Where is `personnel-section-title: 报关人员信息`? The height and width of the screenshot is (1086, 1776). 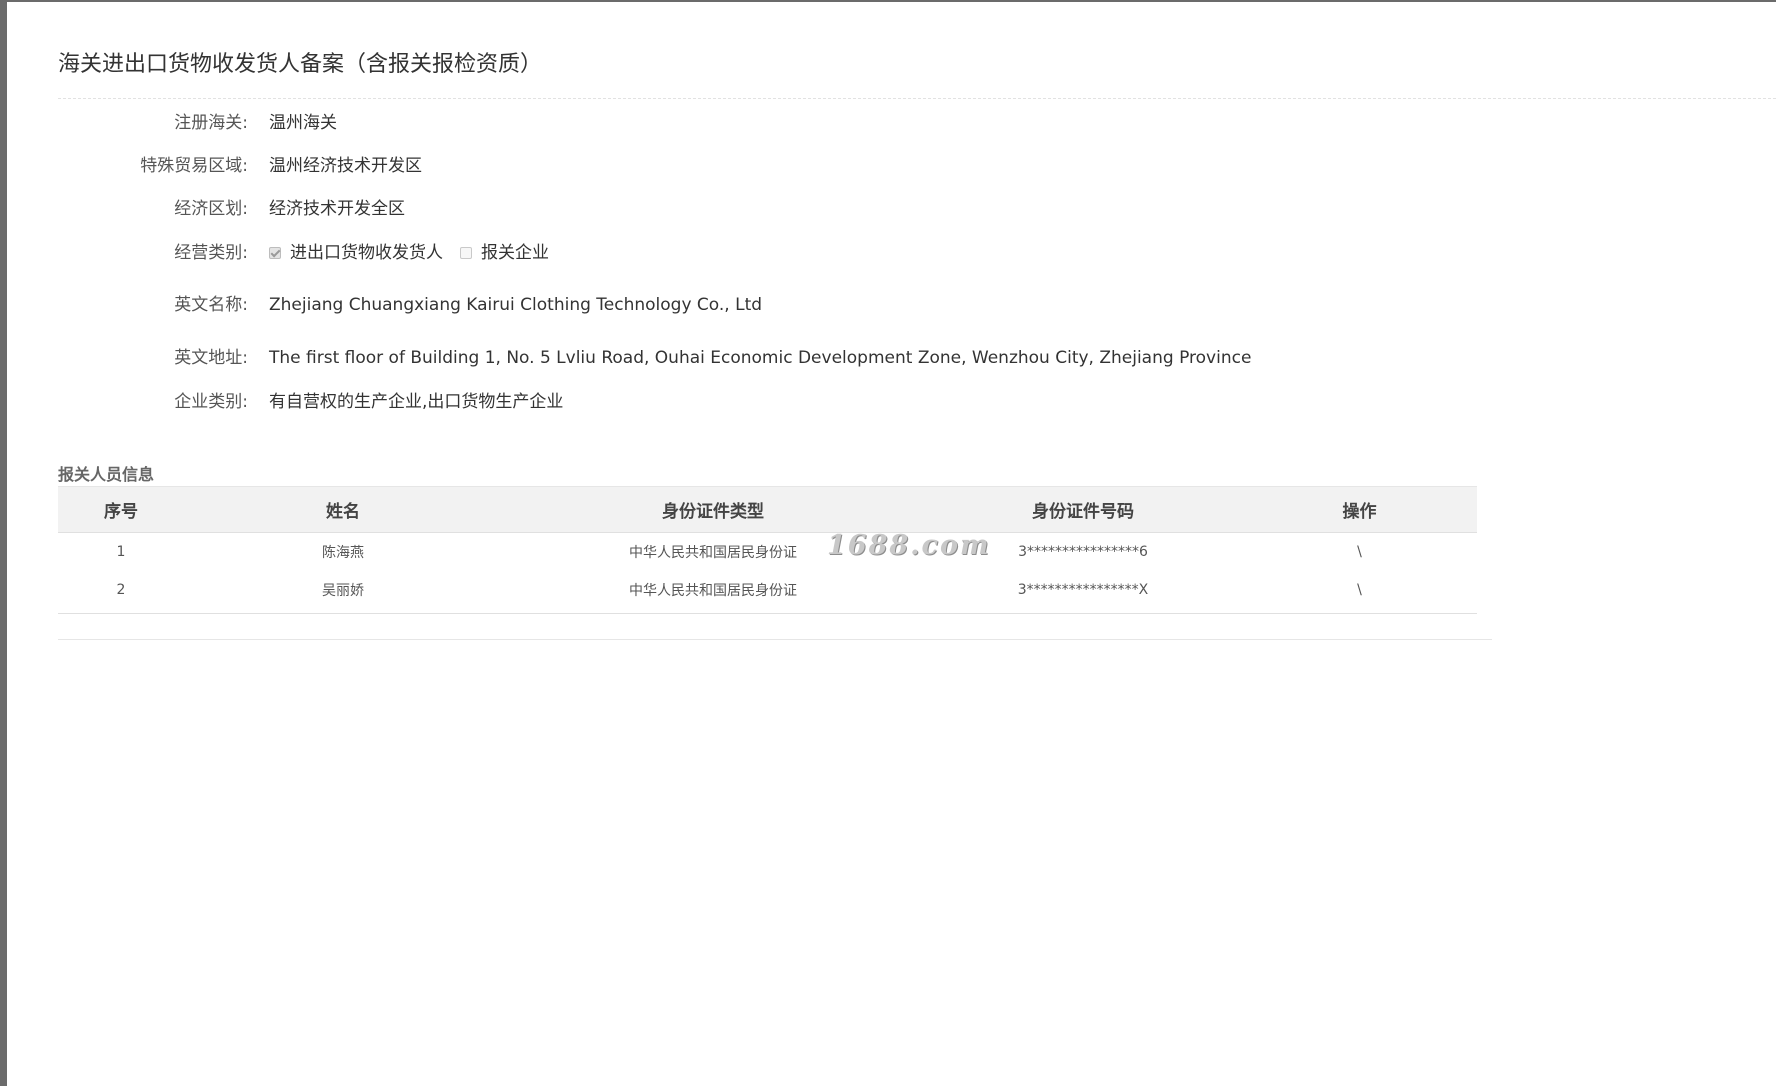
personnel-section-title: 报关人员信息 is located at coordinates (106, 474).